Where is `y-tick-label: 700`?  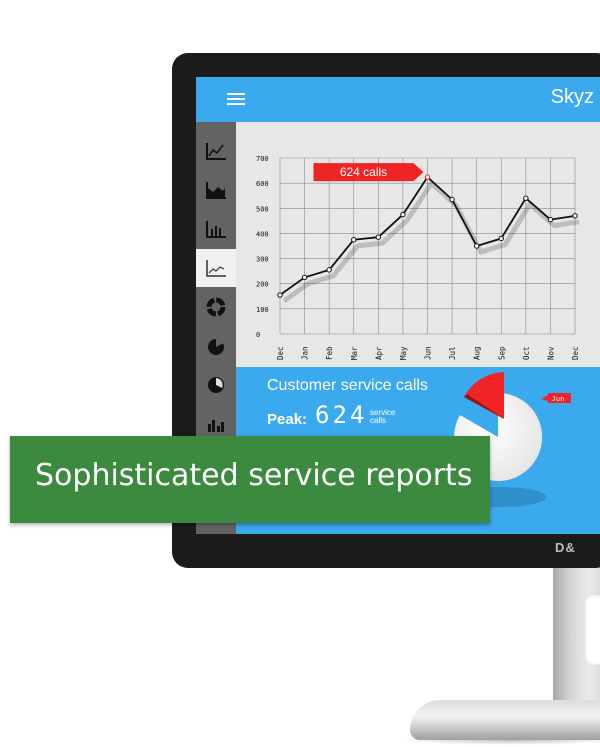
y-tick-label: 700 is located at coordinates (262, 159).